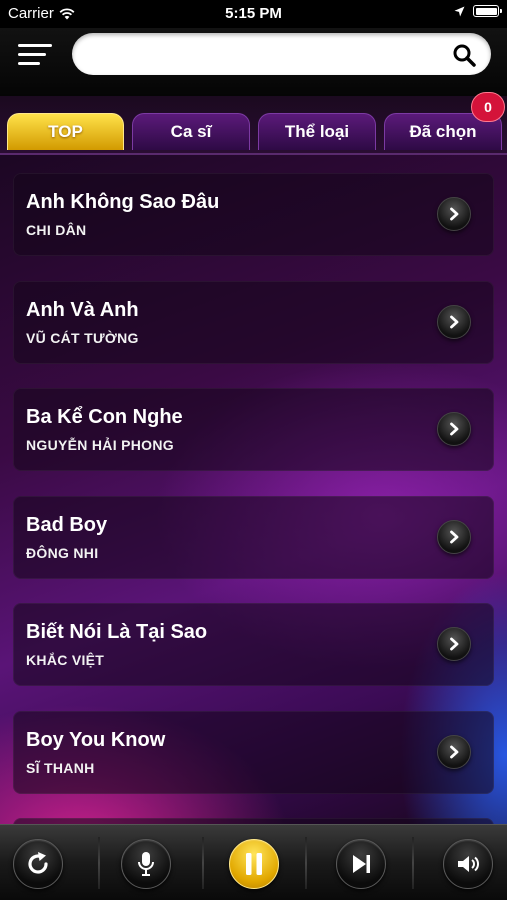  I want to click on song-artist: NGUYỄN HẢI PHONG, so click(100, 445).